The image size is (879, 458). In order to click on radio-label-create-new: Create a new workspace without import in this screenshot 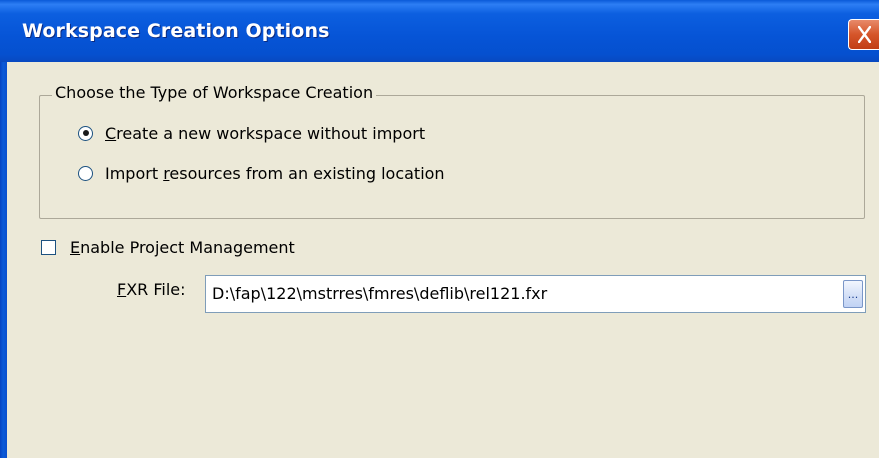, I will do `click(265, 133)`.